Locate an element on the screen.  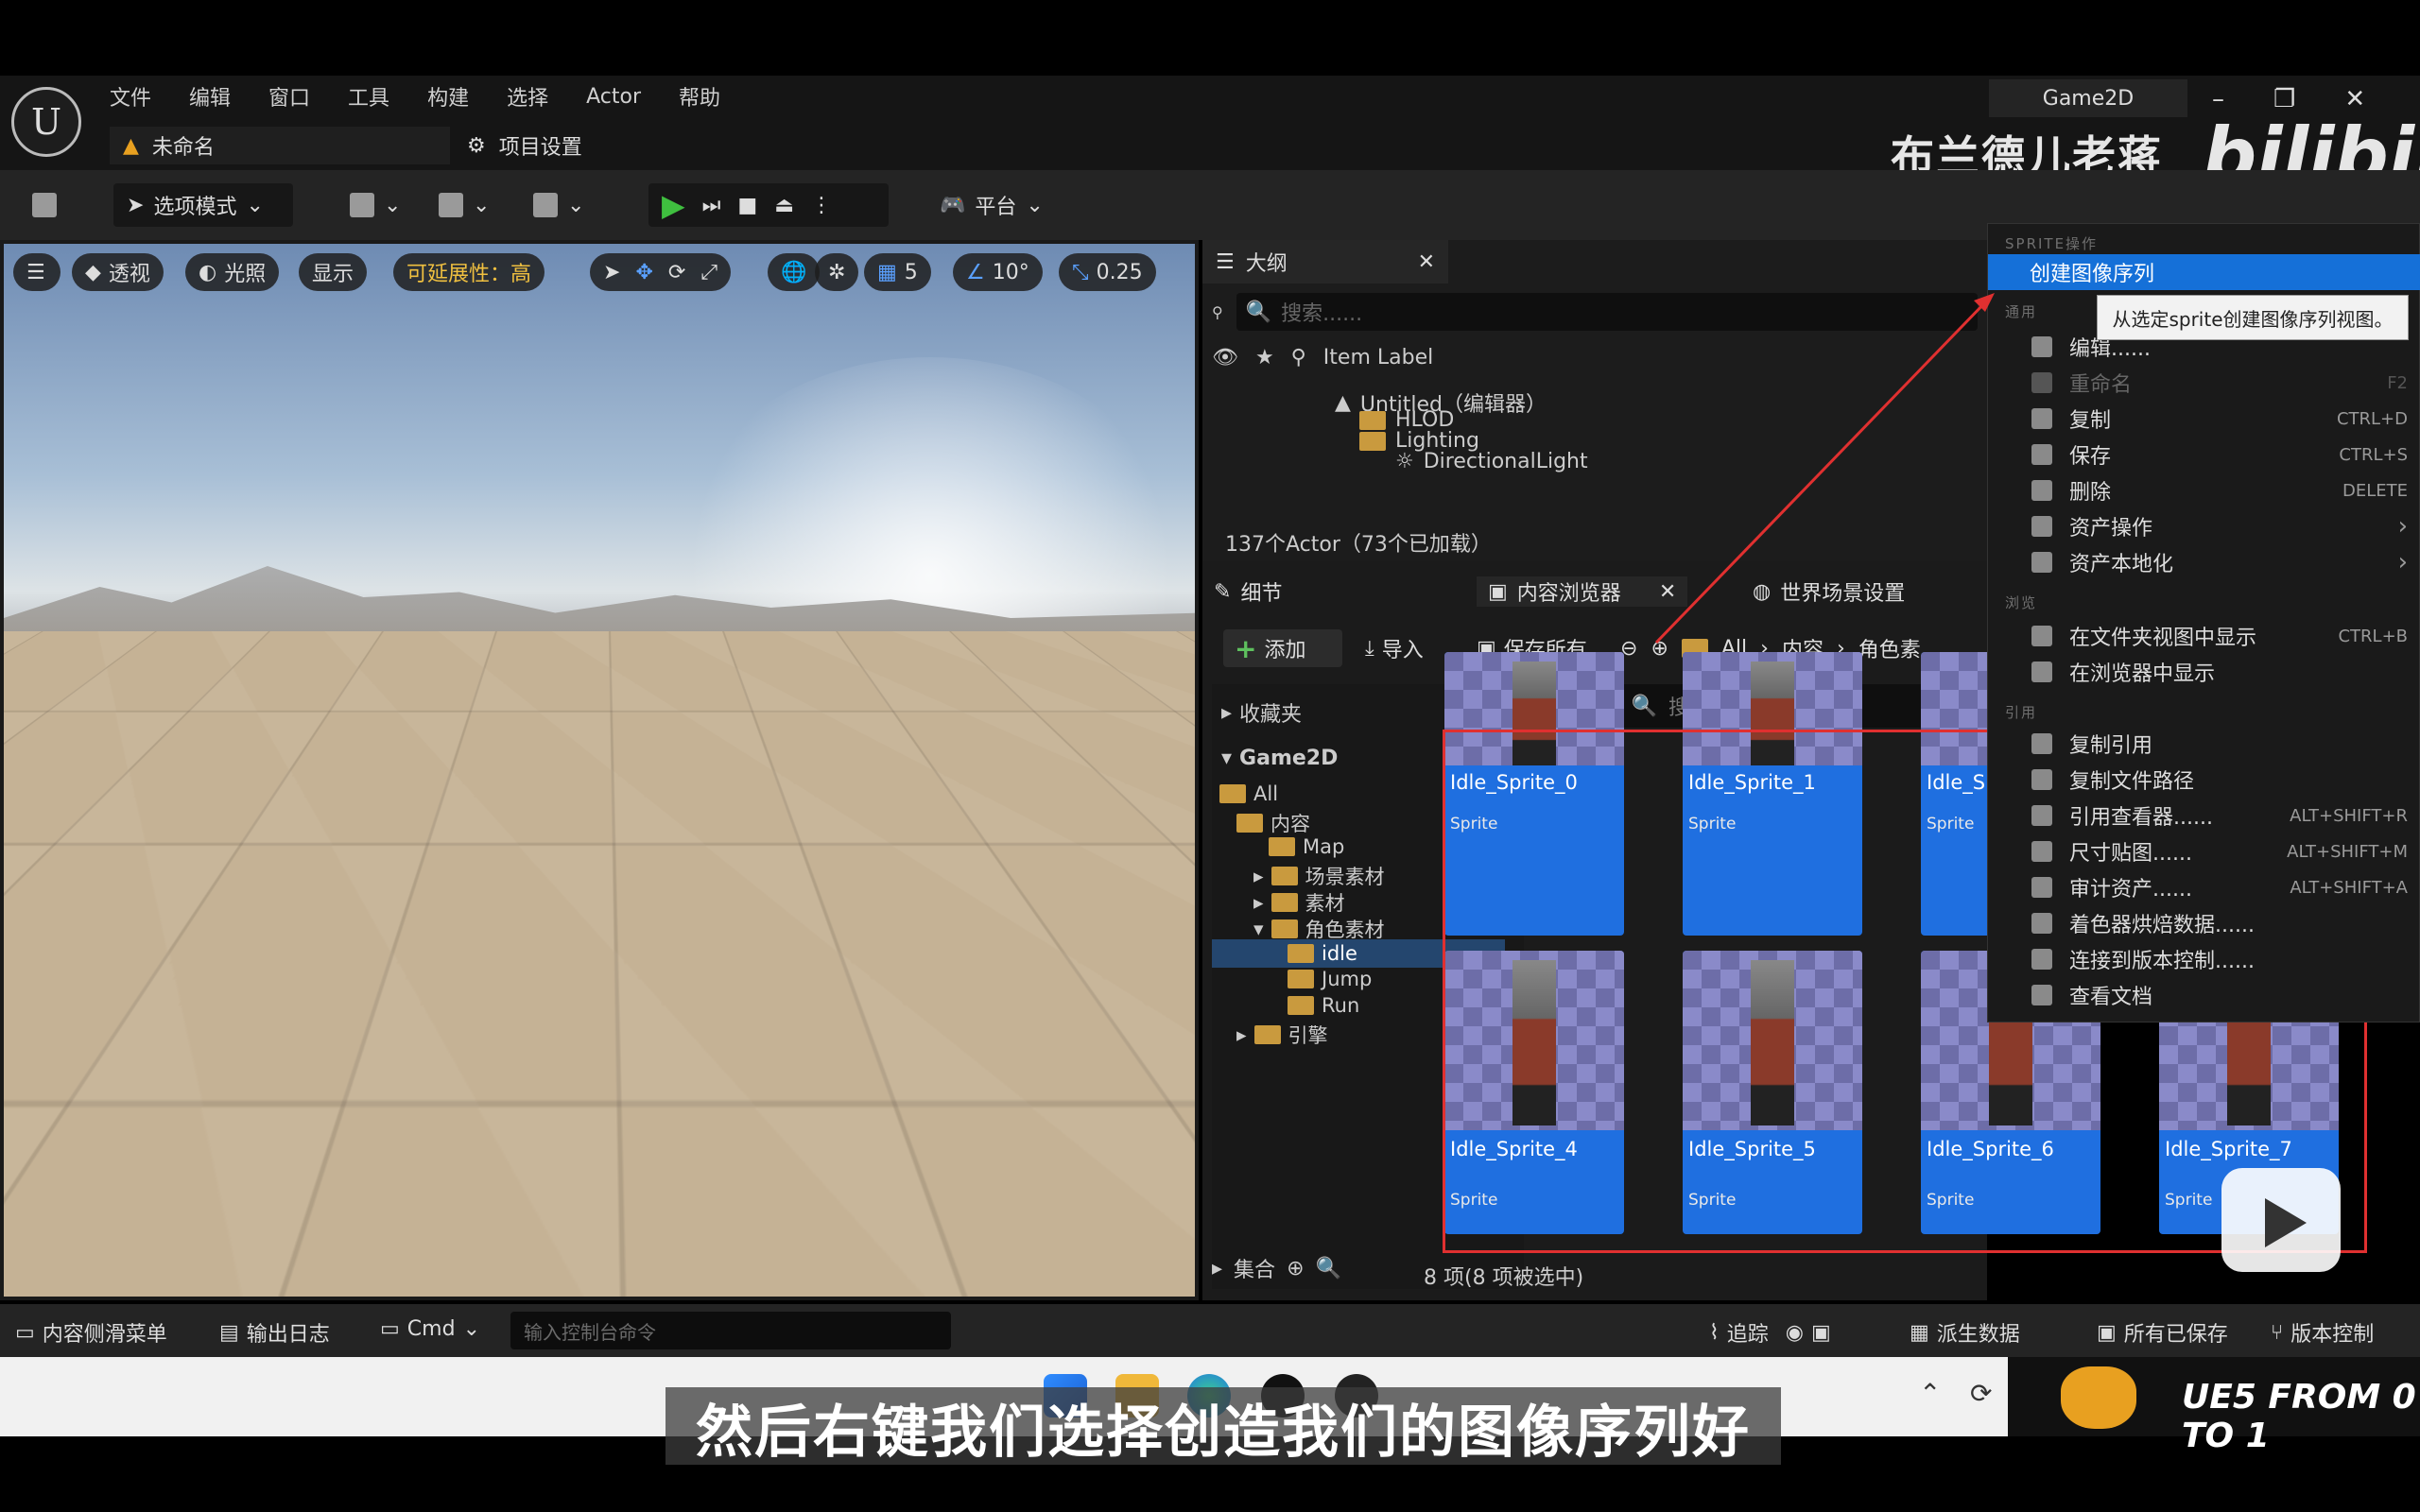
camera-icon: ▣ is located at coordinates (1821, 1333).